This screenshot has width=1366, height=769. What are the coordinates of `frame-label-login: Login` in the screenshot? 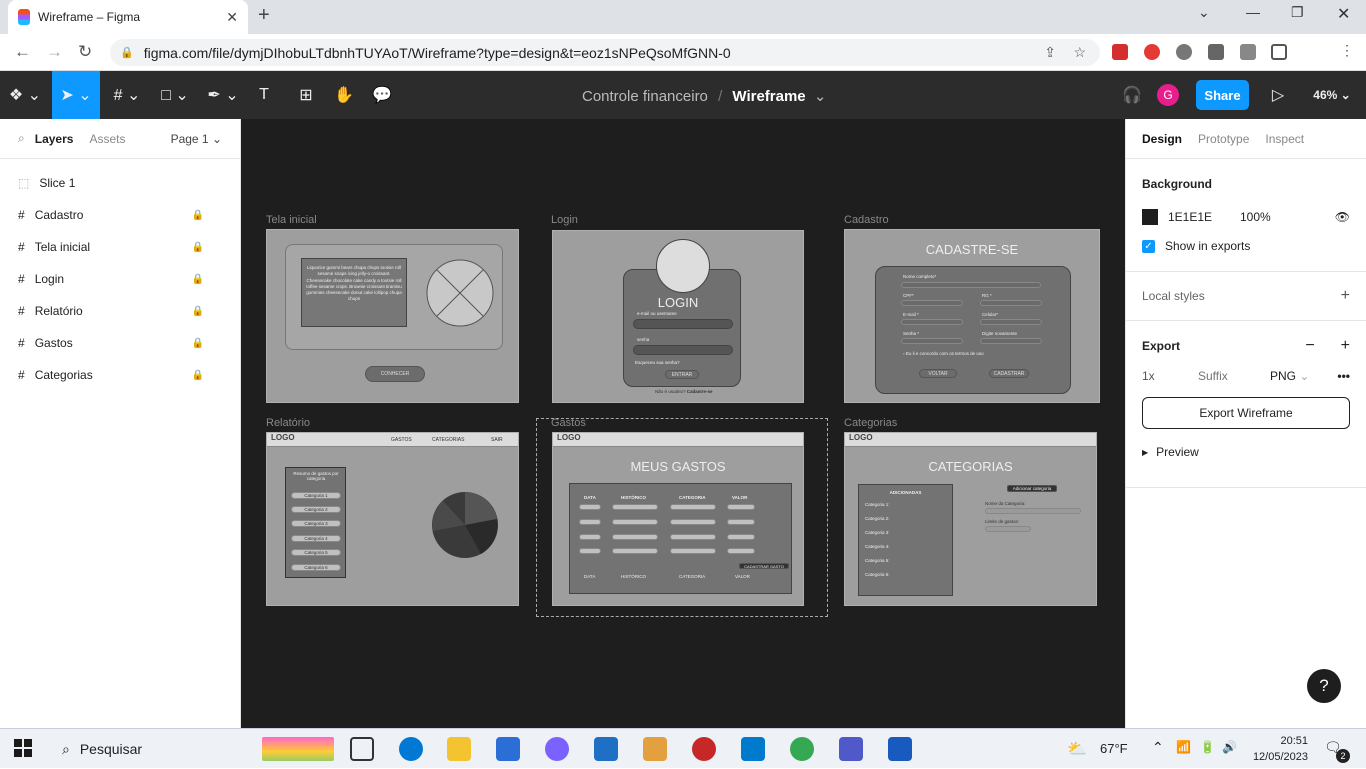 It's located at (564, 220).